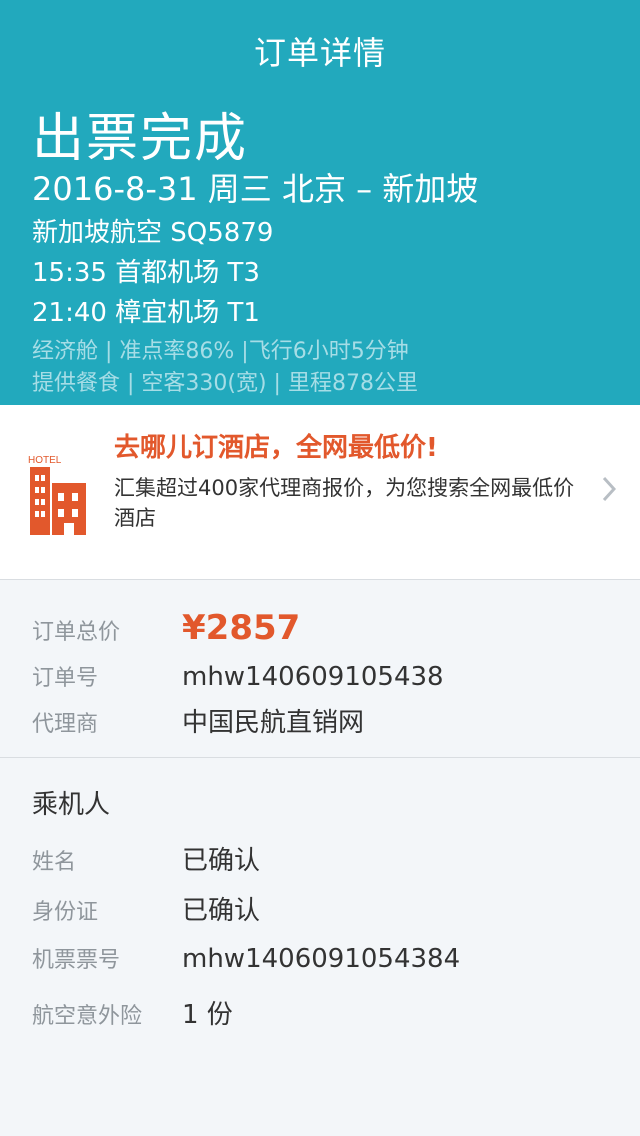 Image resolution: width=640 pixels, height=1136 pixels. Describe the element at coordinates (273, 723) in the screenshot. I see `agent-value: 中国民航直销网` at that location.